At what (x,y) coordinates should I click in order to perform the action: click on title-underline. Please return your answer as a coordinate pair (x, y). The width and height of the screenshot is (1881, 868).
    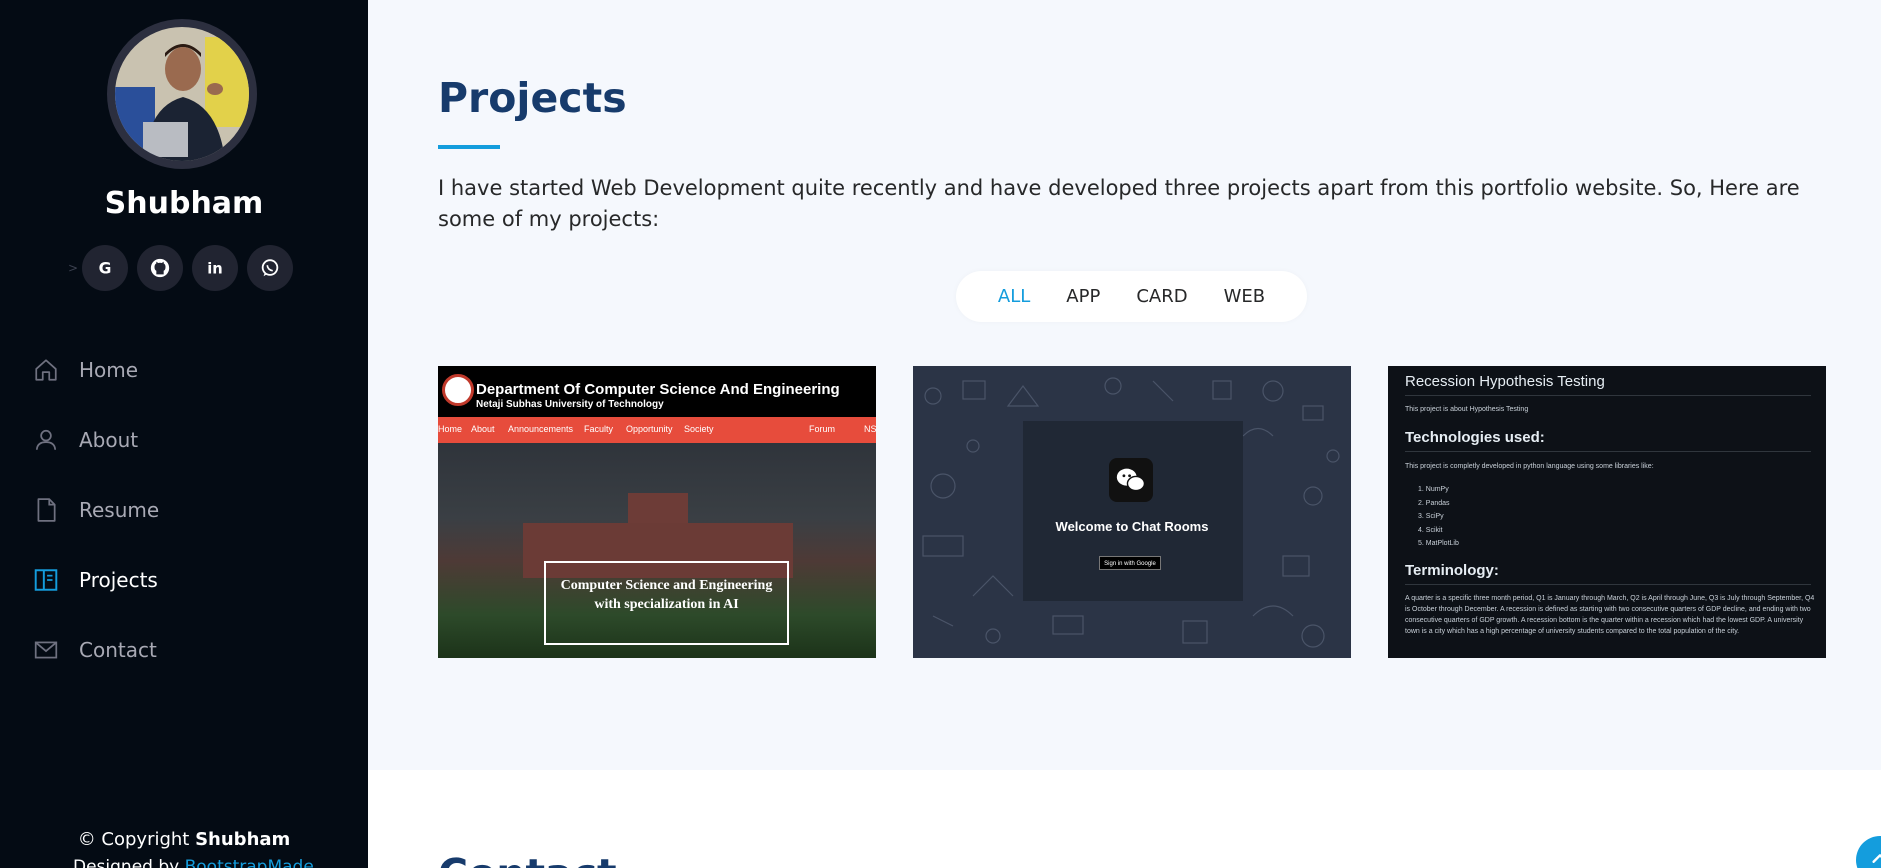
    Looking at the image, I should click on (469, 147).